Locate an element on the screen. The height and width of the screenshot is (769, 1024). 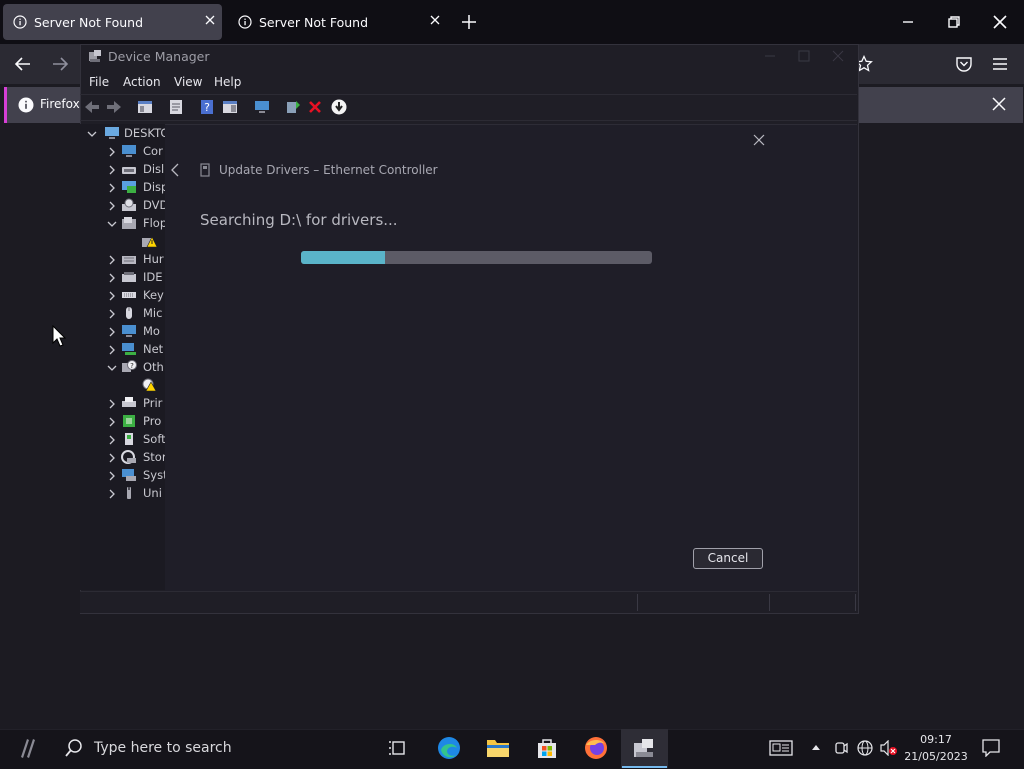
menu-button is located at coordinates (1000, 64).